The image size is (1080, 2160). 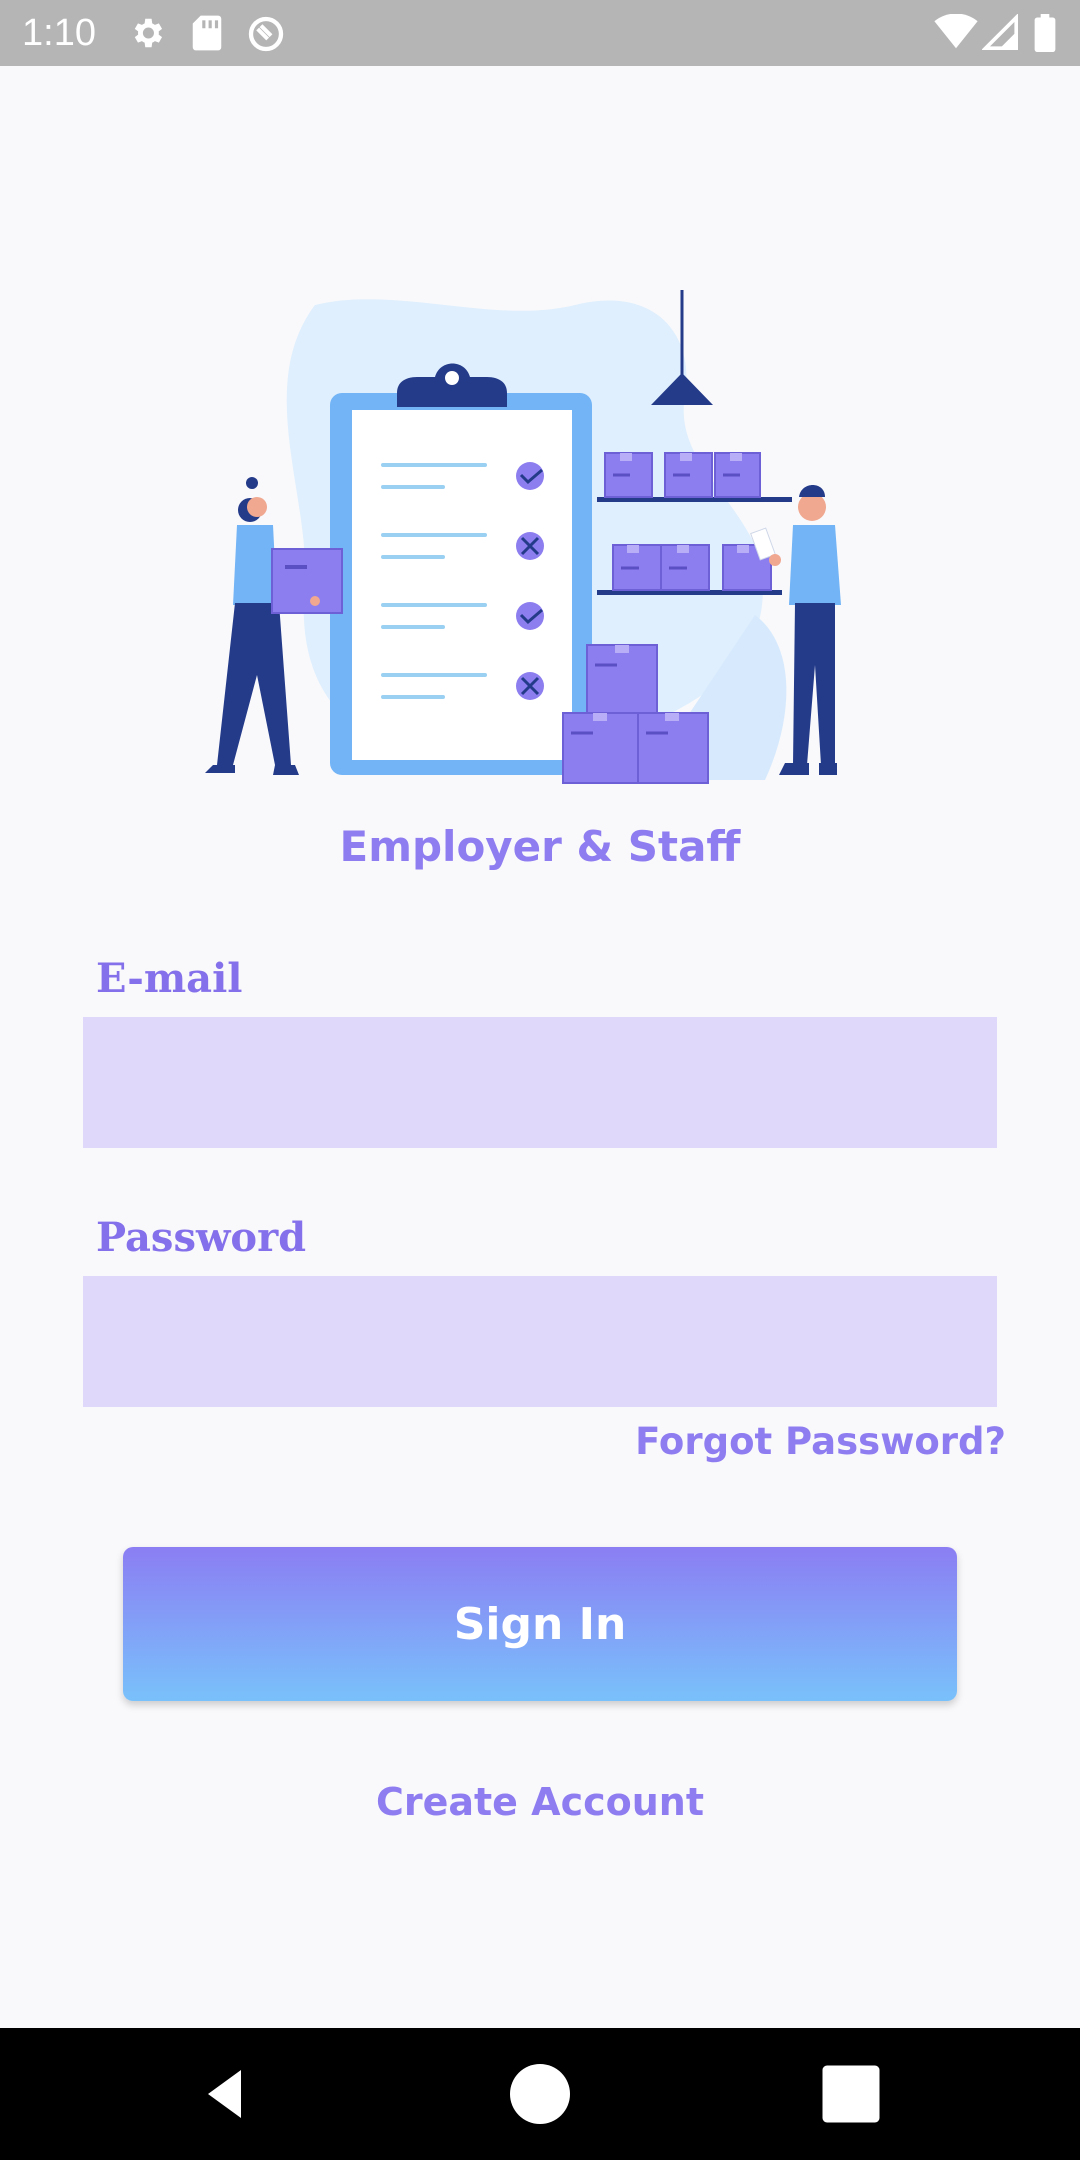 I want to click on email-label: E-mail, so click(x=169, y=978).